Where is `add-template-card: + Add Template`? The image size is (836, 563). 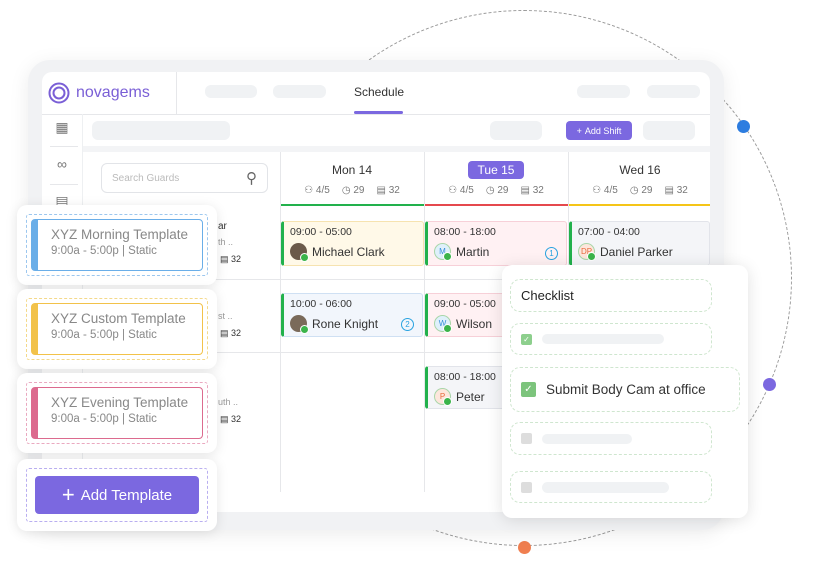
add-template-card: + Add Template is located at coordinates (117, 495).